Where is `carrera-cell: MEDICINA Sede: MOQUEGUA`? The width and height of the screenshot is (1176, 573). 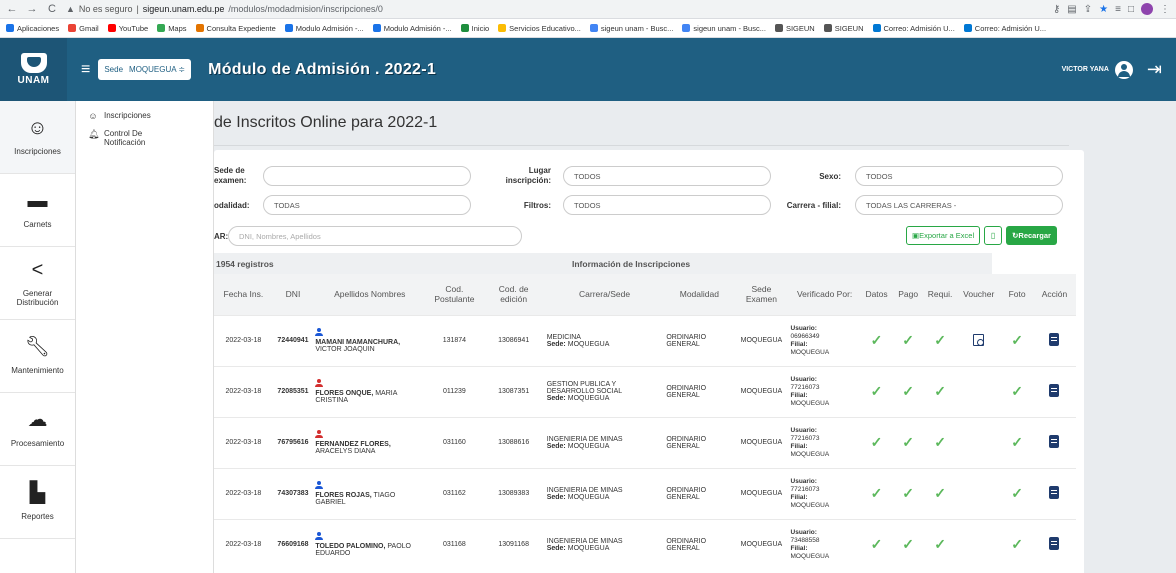 carrera-cell: MEDICINA Sede: MOQUEGUA is located at coordinates (604, 340).